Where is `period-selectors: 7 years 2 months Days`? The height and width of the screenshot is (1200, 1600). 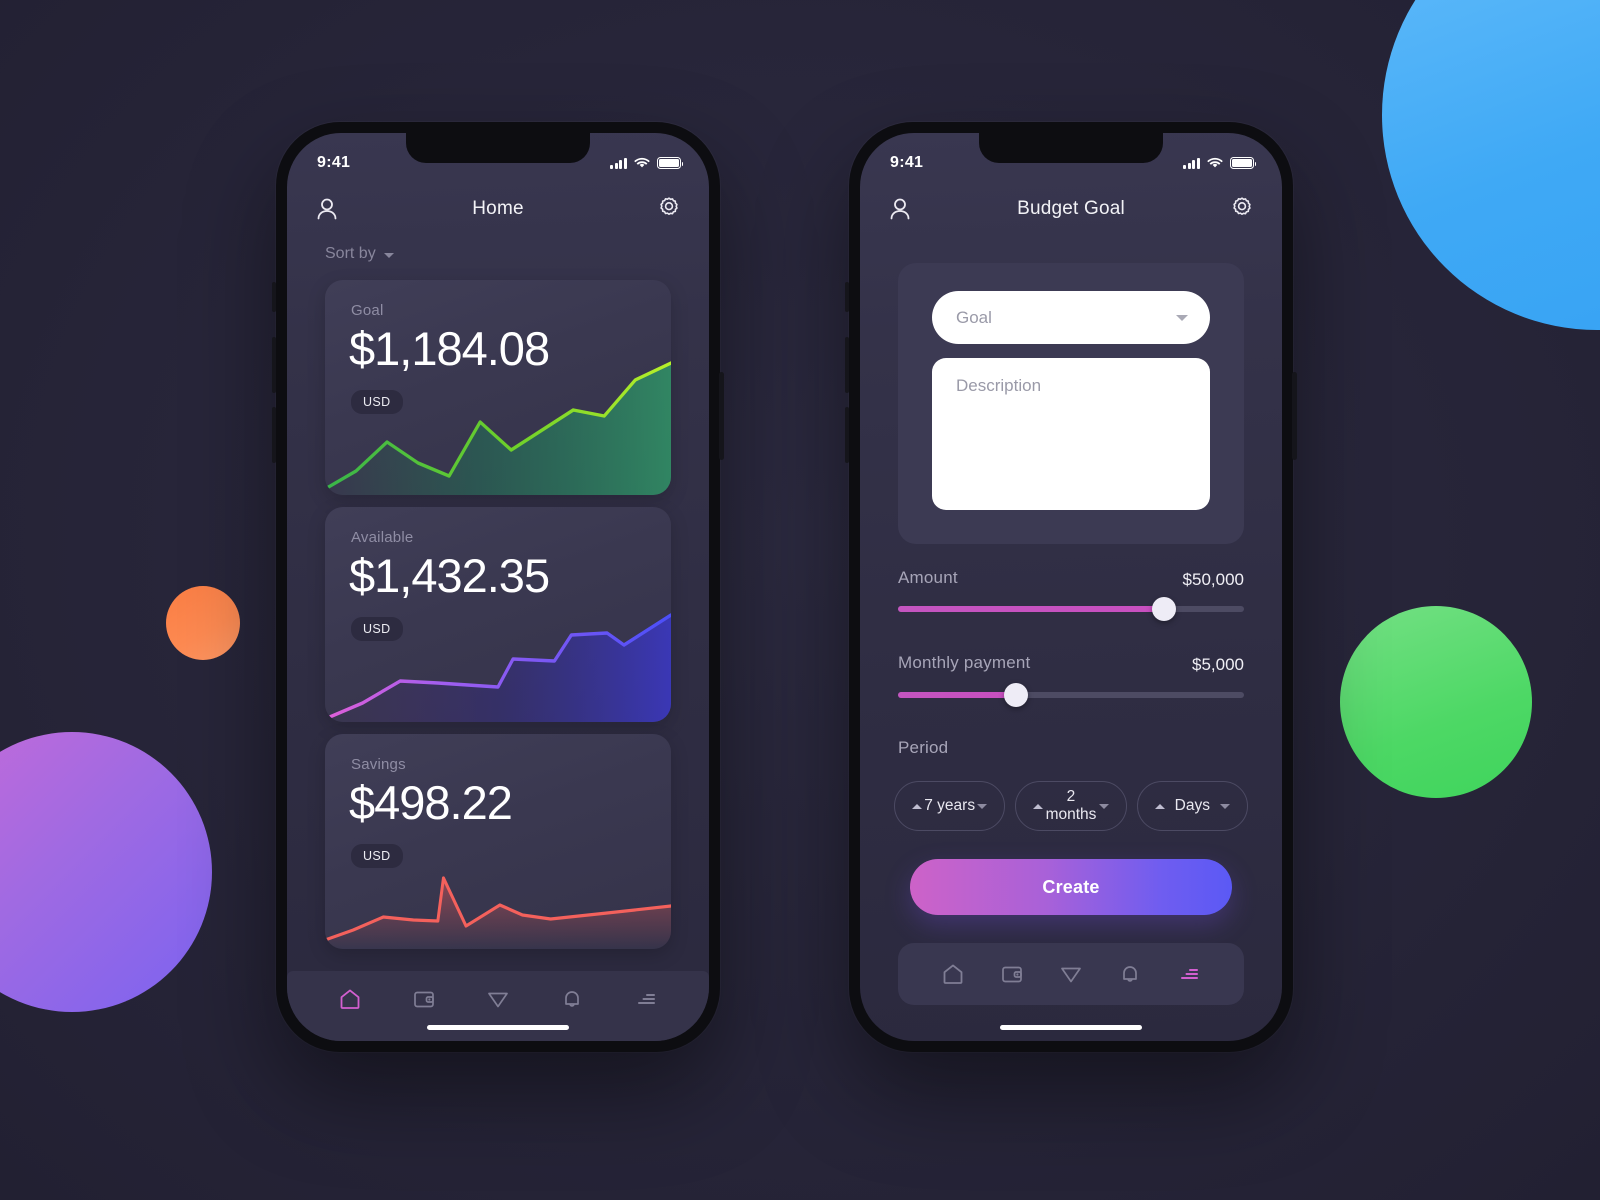 period-selectors: 7 years 2 months Days is located at coordinates (1071, 806).